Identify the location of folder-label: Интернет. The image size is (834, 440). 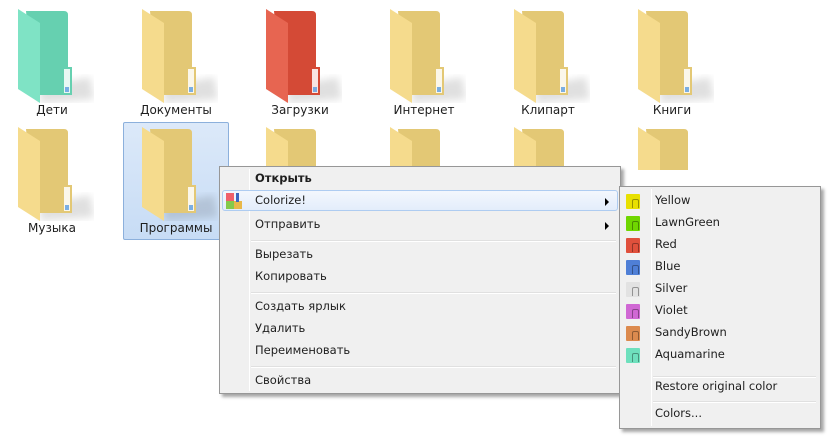
(424, 110).